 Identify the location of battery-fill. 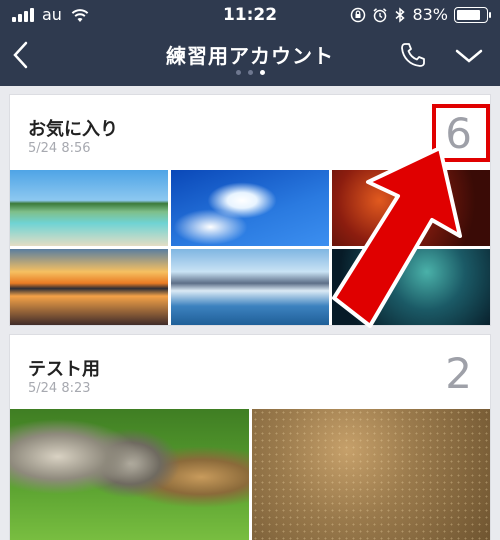
(469, 14).